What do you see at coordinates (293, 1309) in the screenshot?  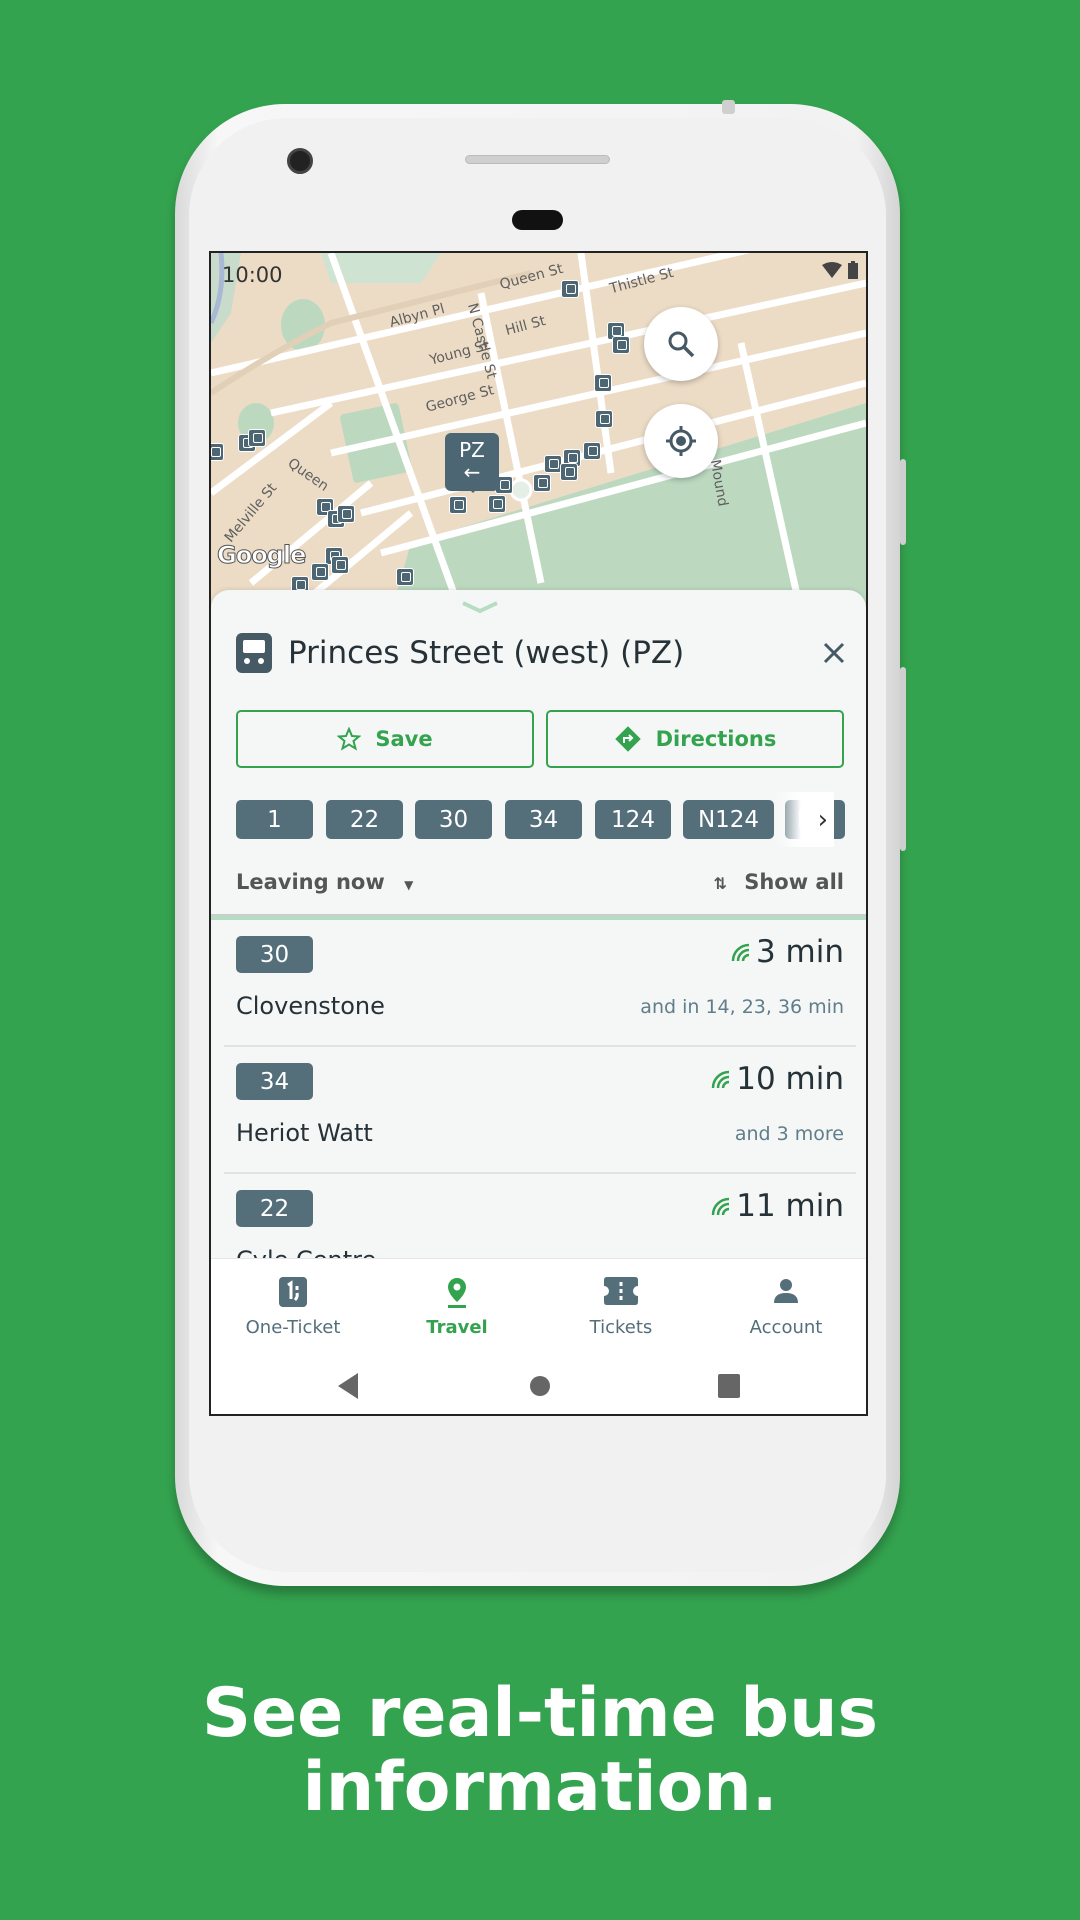 I see `nav-one-ticket: One-Ticket` at bounding box center [293, 1309].